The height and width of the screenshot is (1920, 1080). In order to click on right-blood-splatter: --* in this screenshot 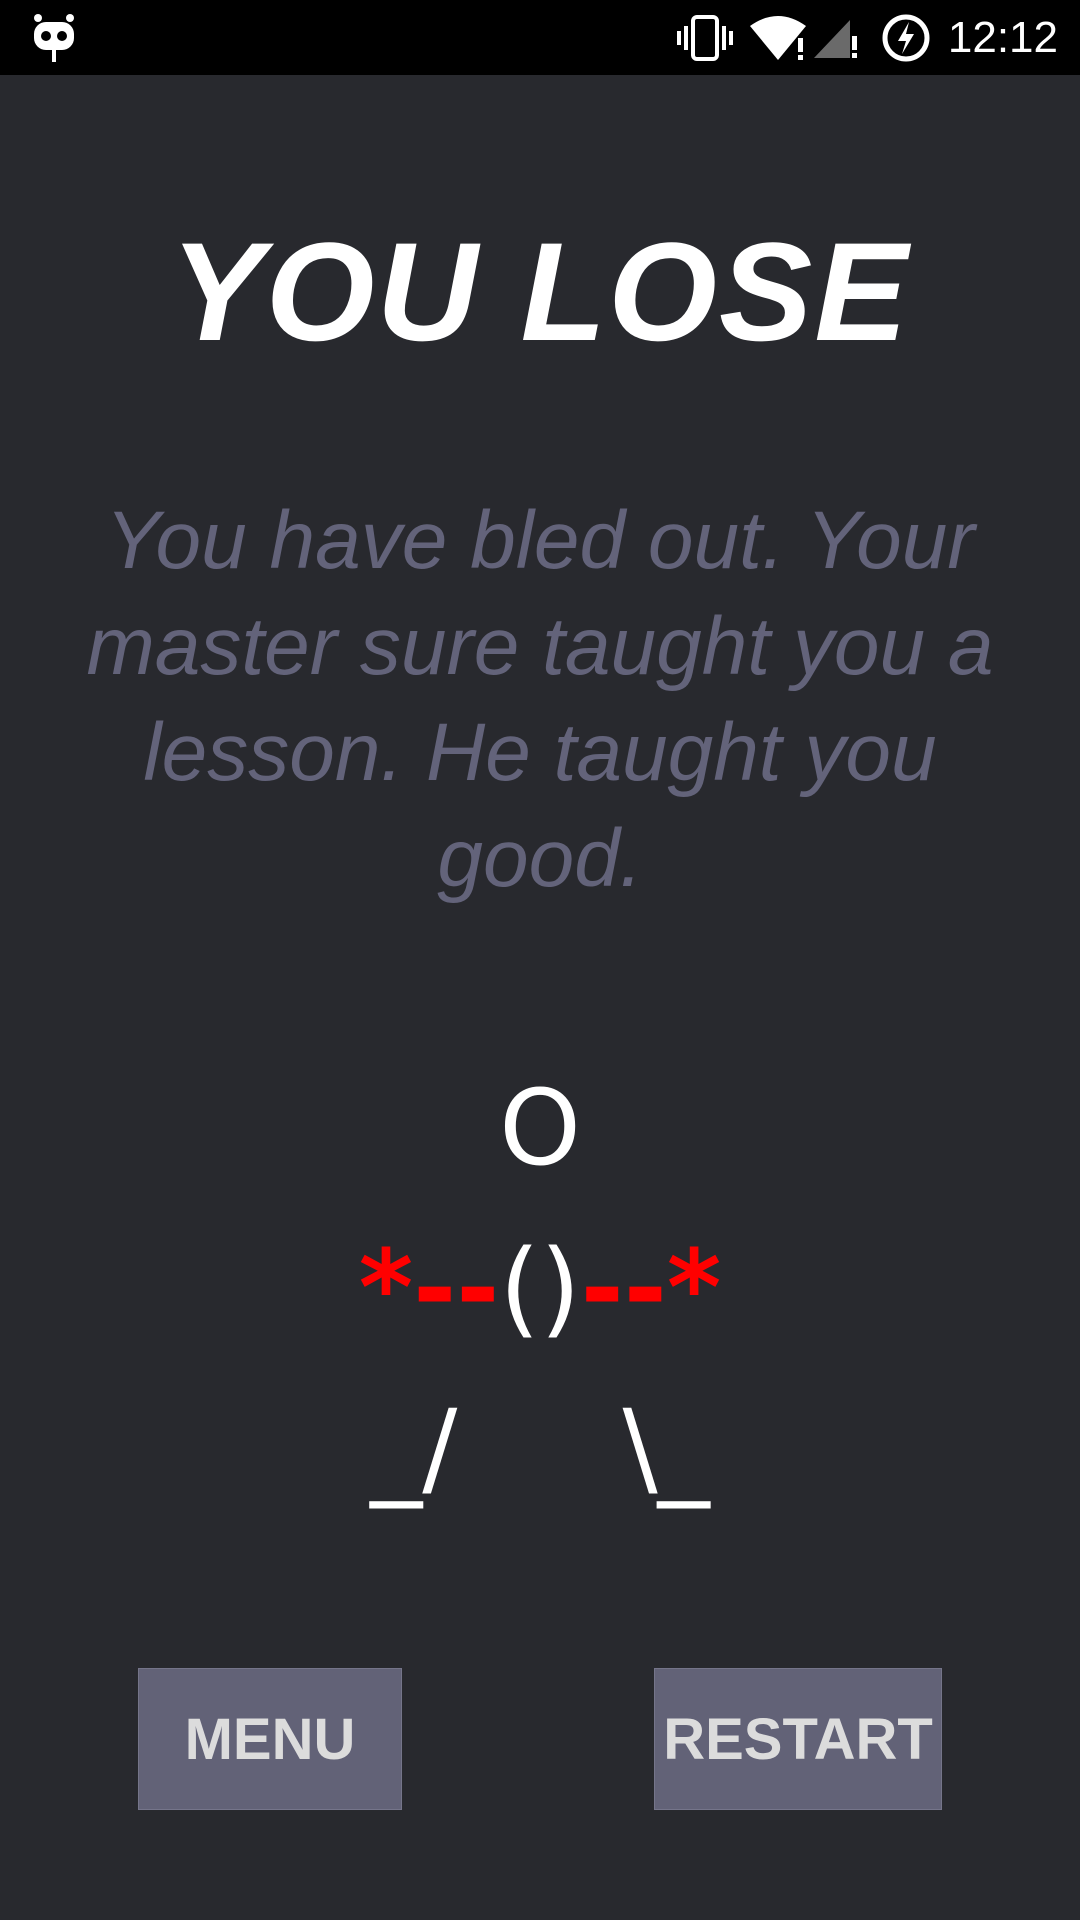, I will do `click(651, 1288)`.